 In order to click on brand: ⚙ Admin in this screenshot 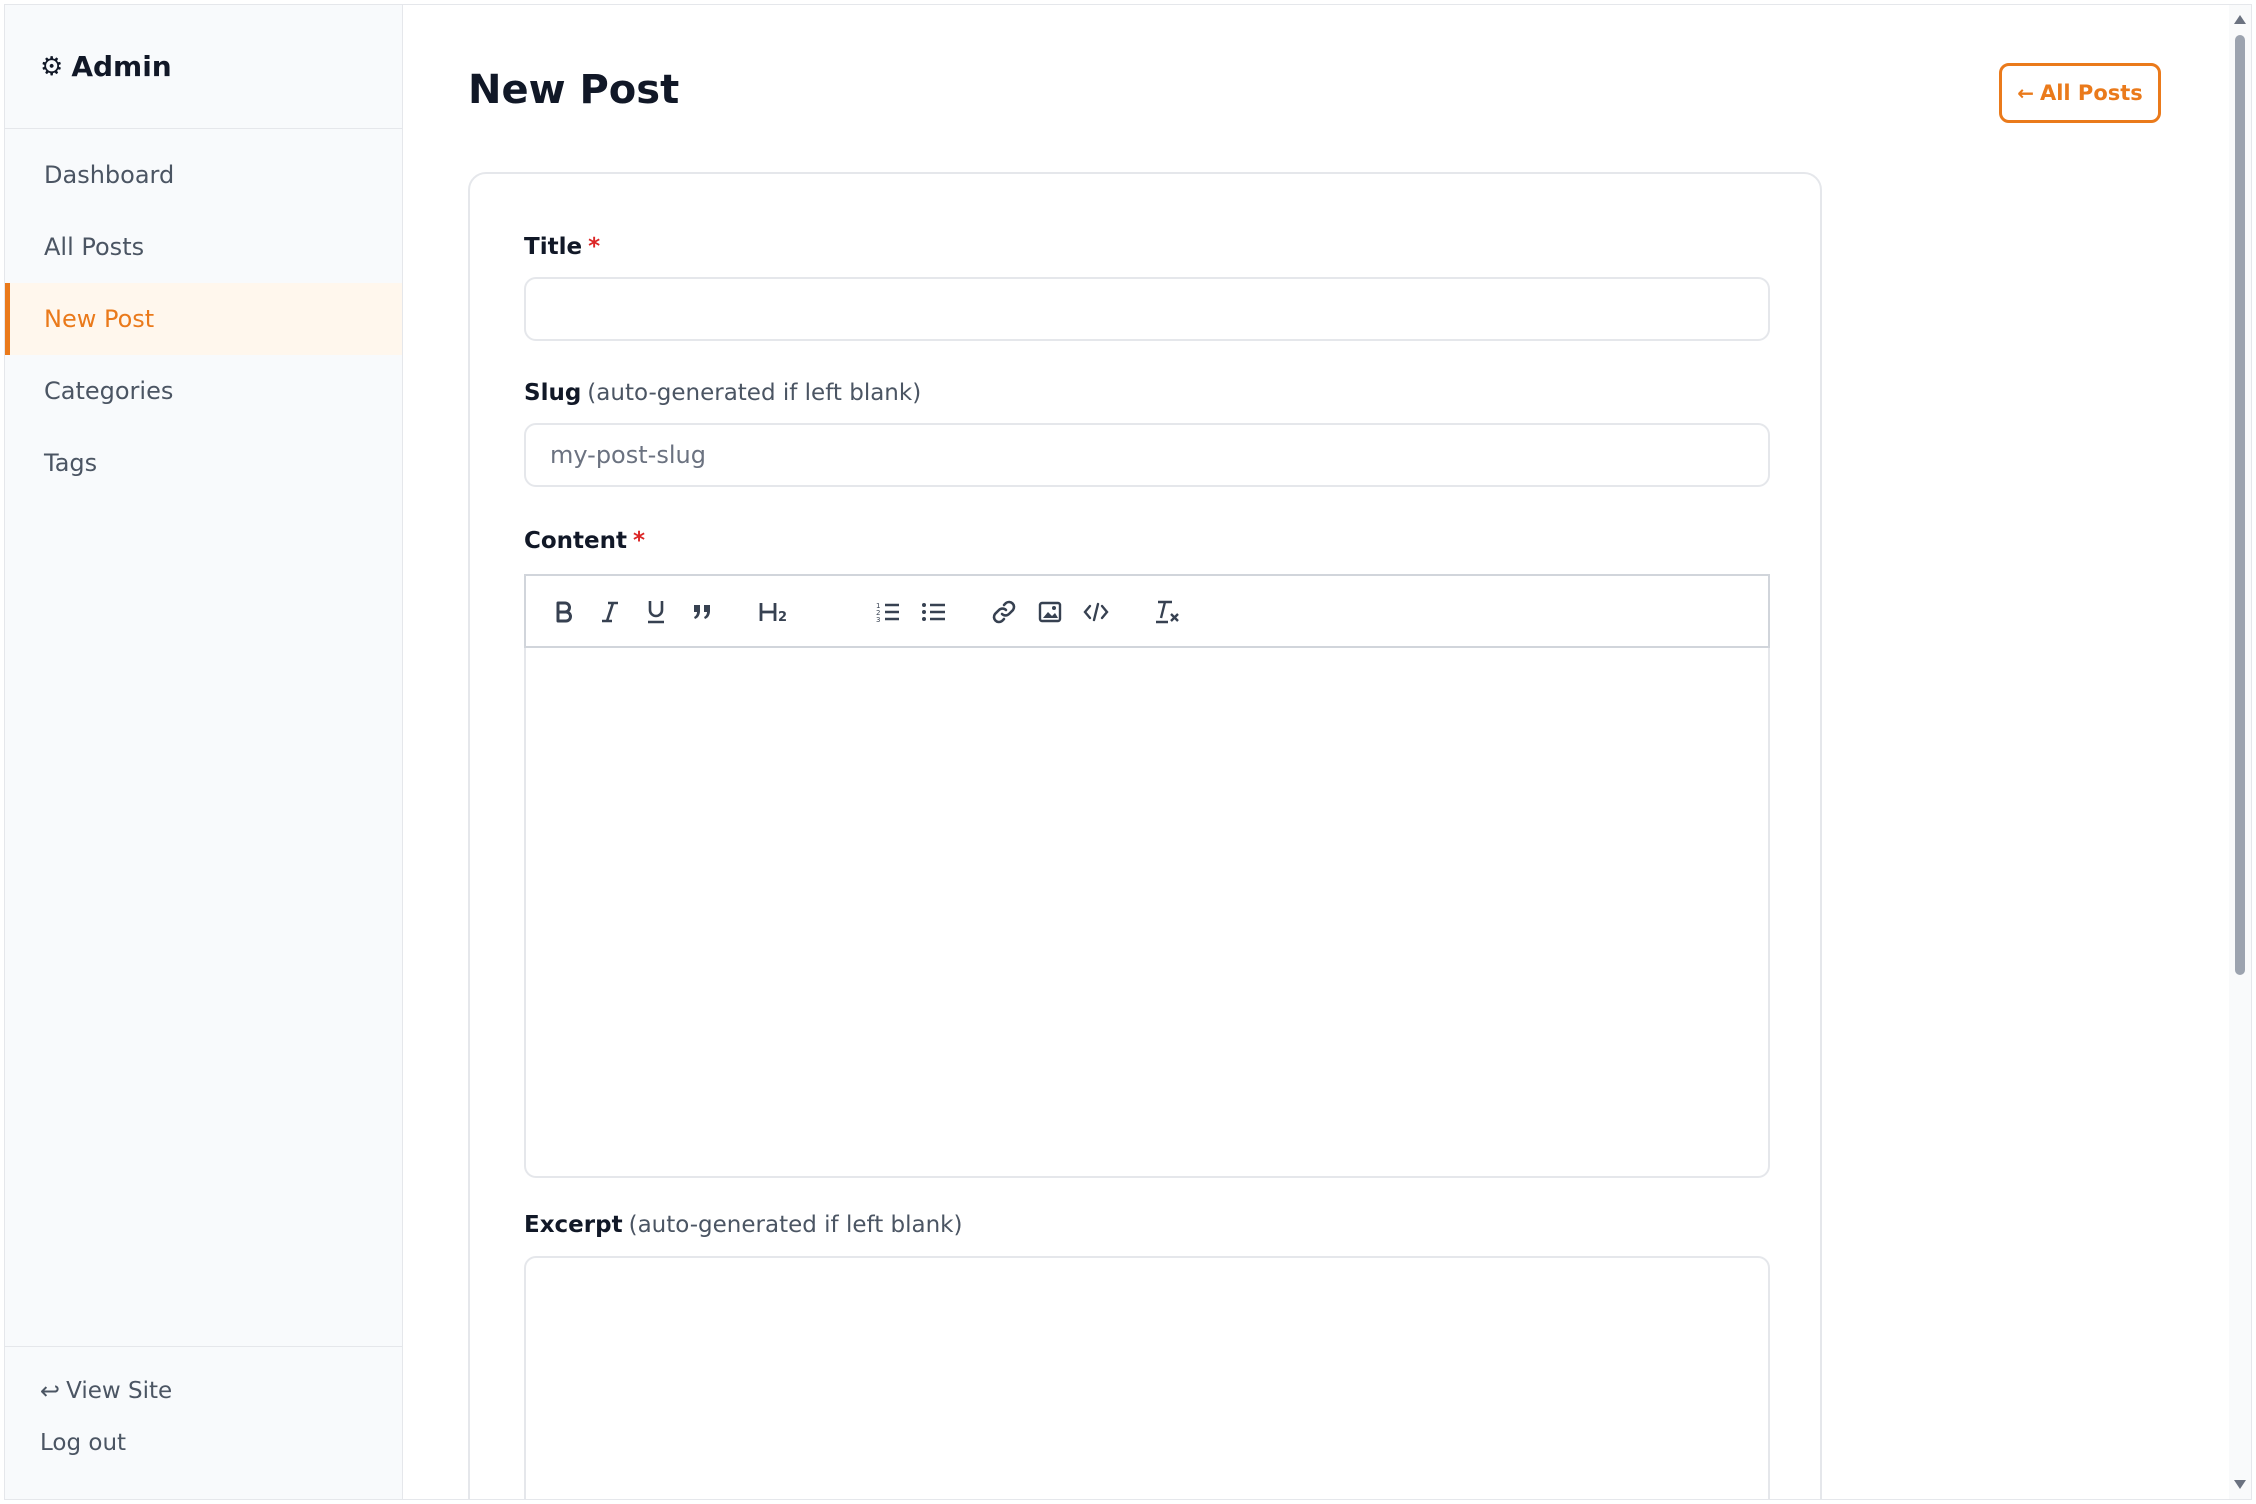, I will do `click(203, 67)`.